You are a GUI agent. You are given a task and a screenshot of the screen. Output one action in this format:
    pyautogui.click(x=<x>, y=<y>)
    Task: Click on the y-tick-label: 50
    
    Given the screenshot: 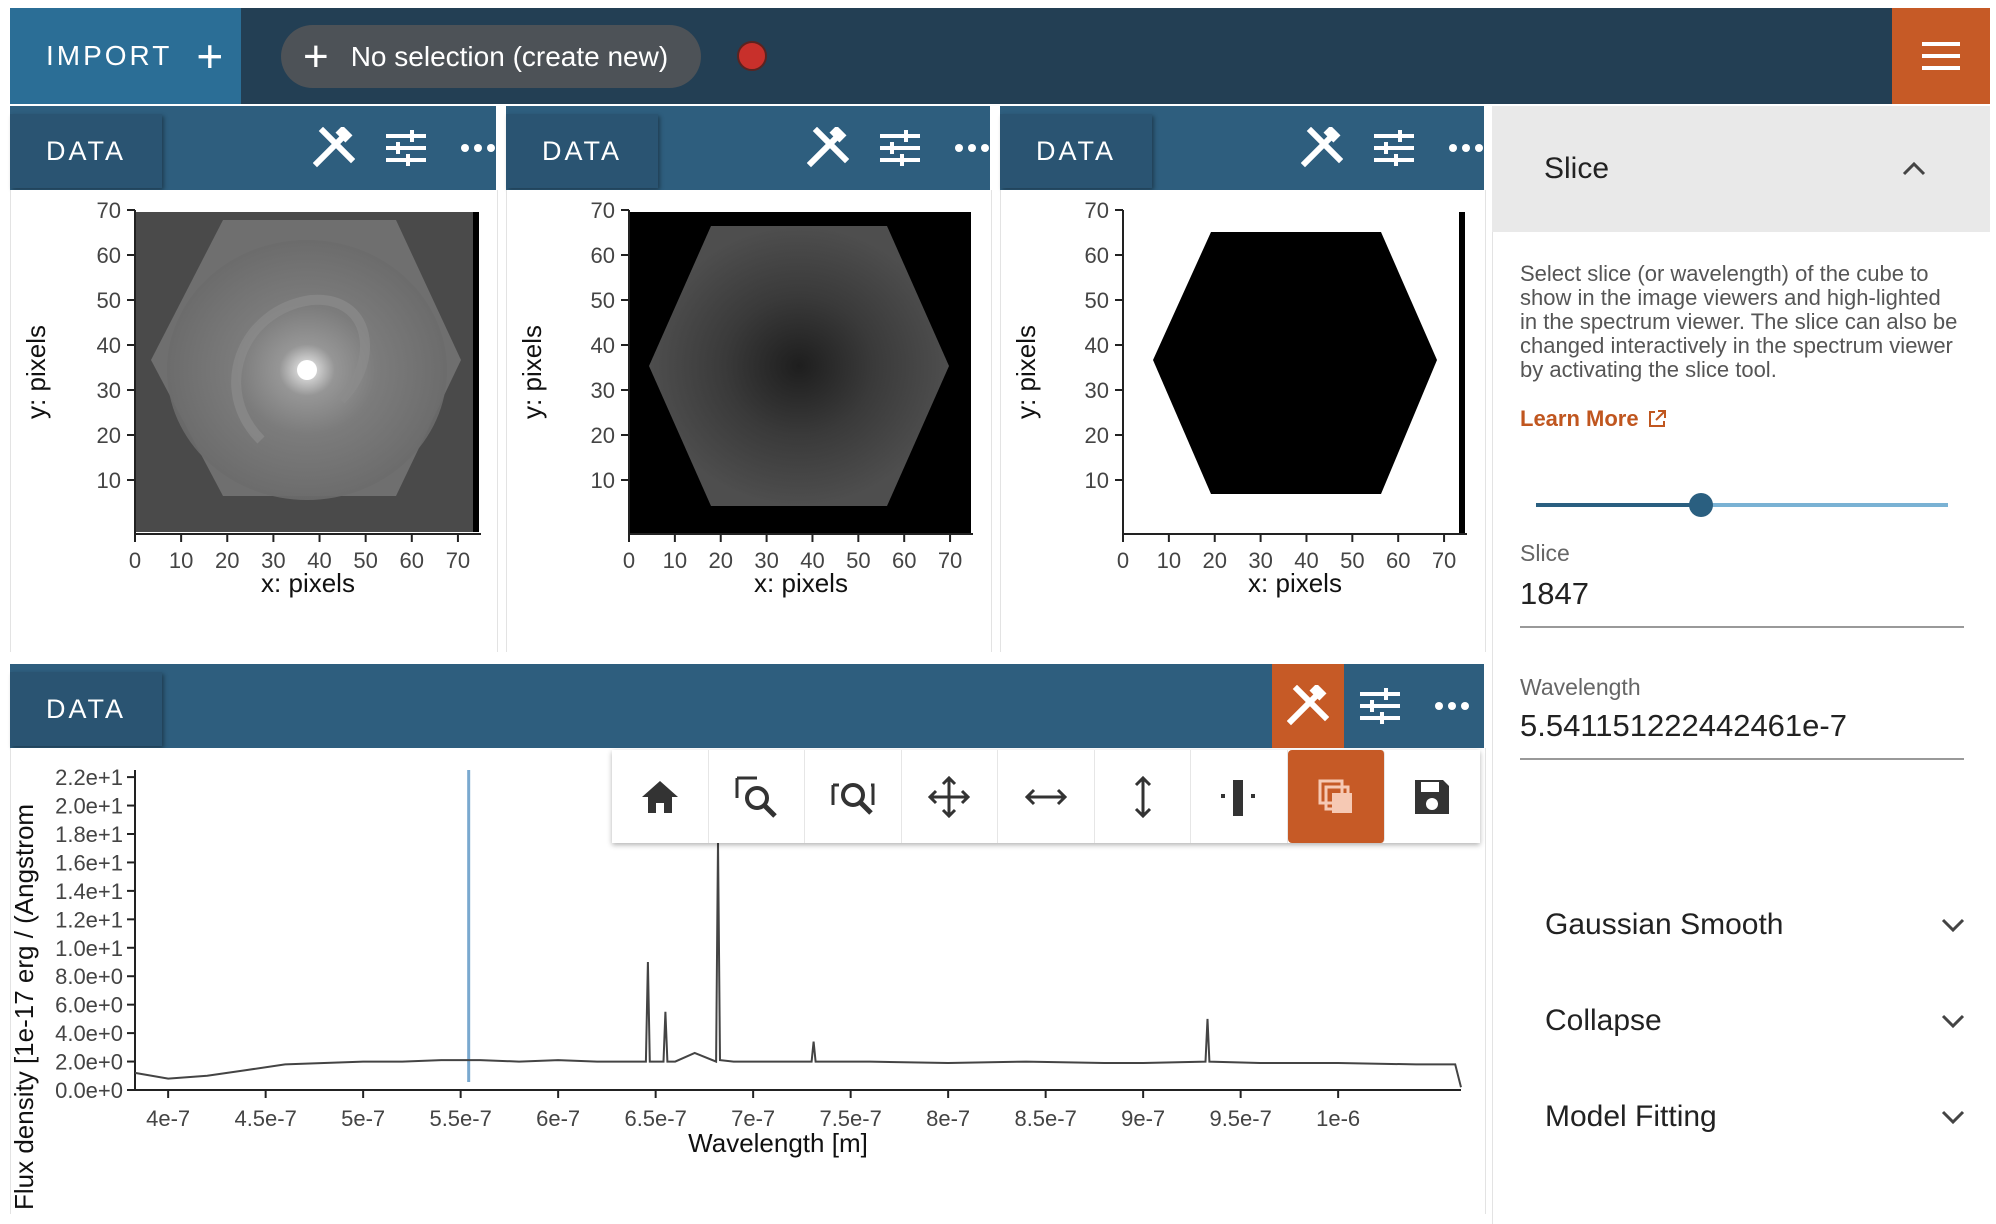 What is the action you would take?
    pyautogui.click(x=109, y=300)
    